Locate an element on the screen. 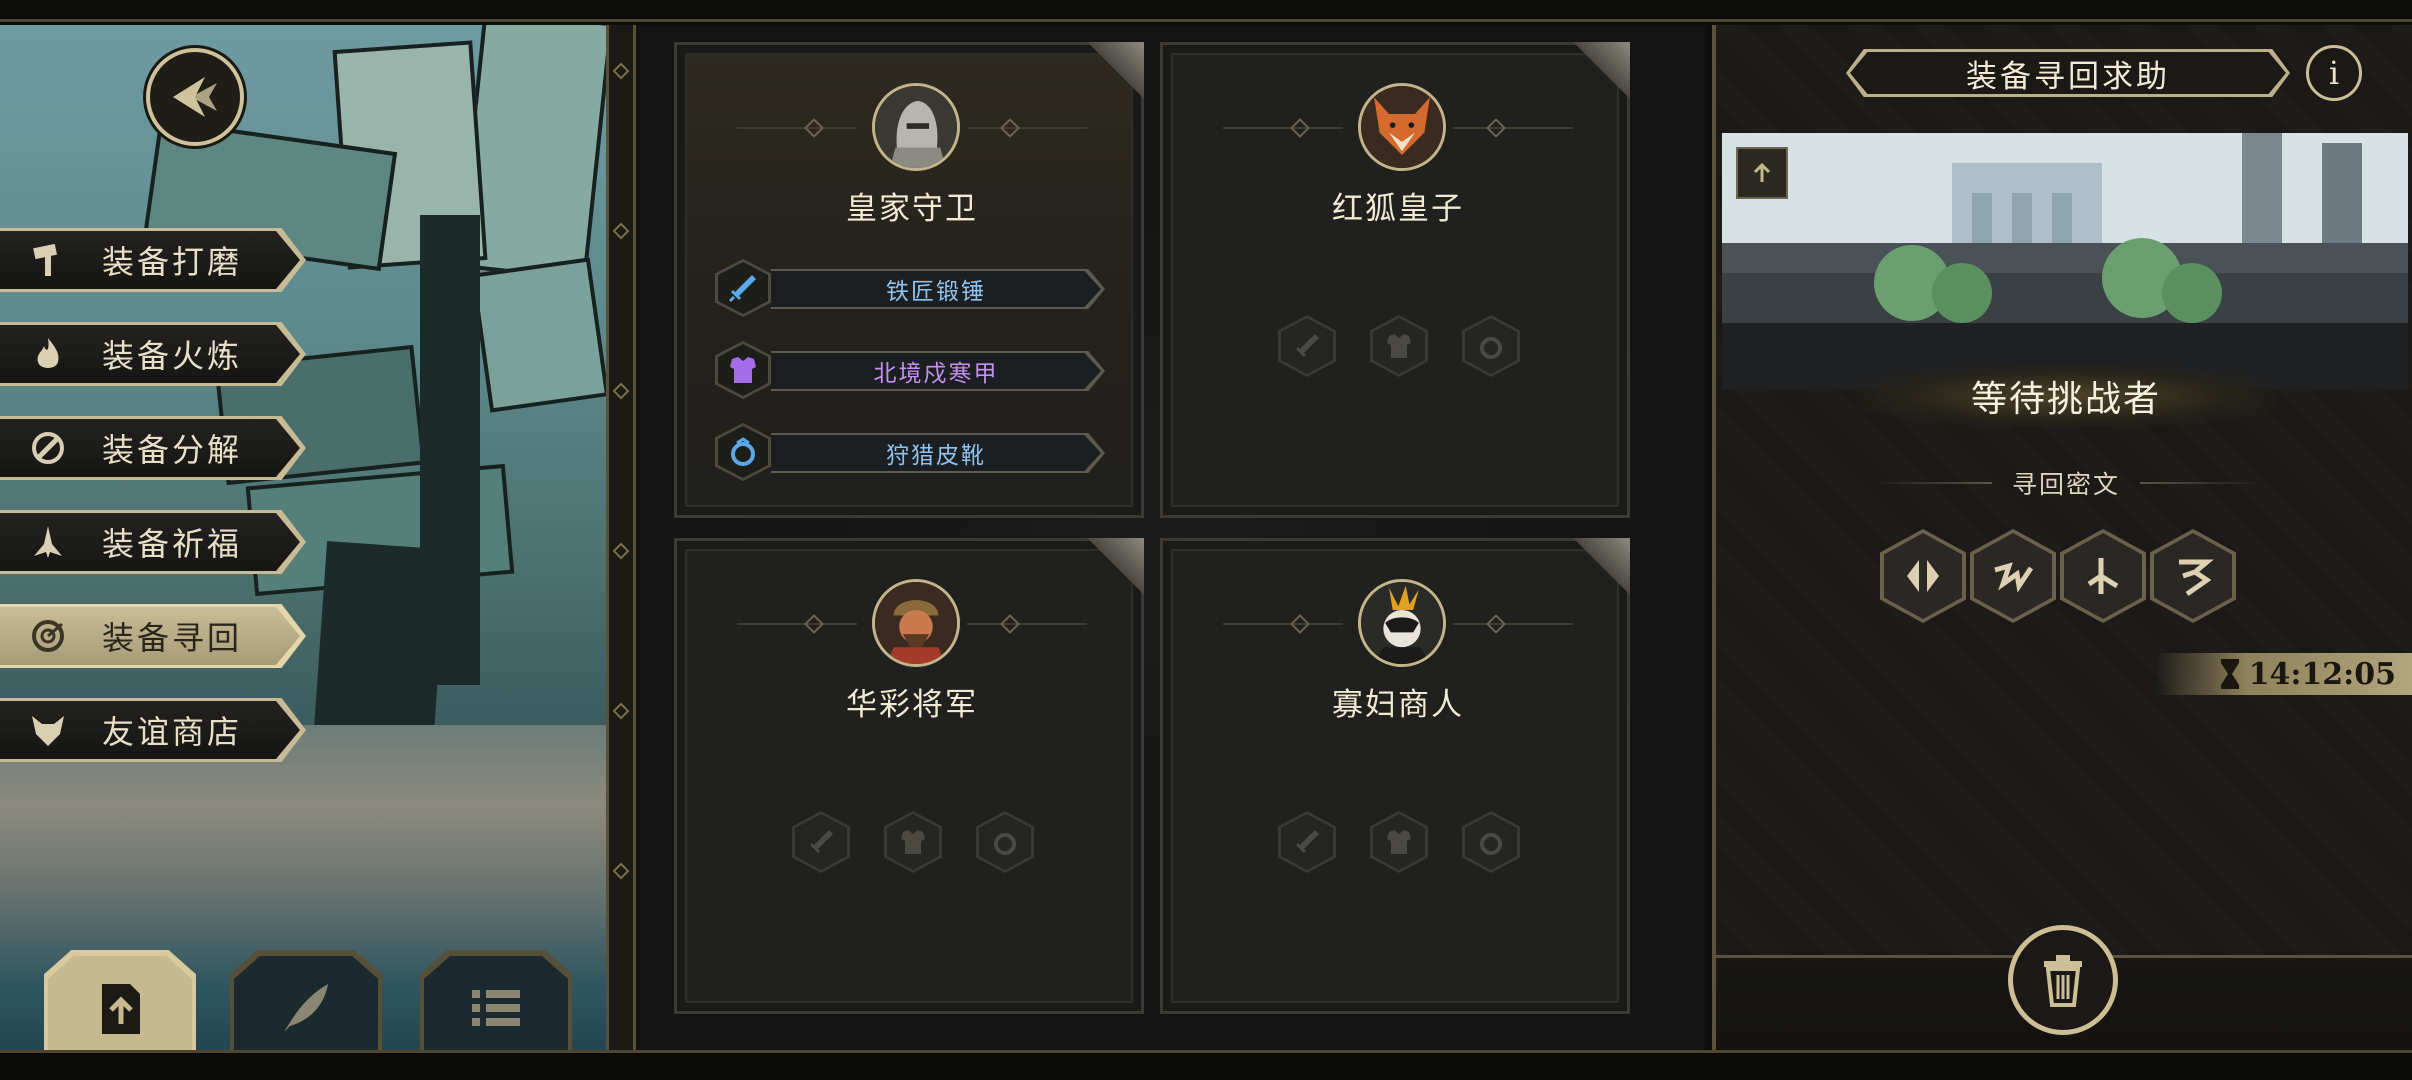 Image resolution: width=2412 pixels, height=1080 pixels. character-card-widow-merchant: 寡妇商人 is located at coordinates (1395, 776).